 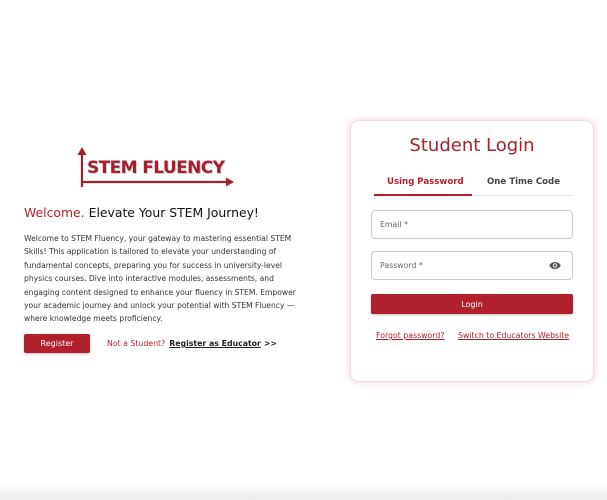 I want to click on switch-educators-link: Switch to Educators Website, so click(x=513, y=335).